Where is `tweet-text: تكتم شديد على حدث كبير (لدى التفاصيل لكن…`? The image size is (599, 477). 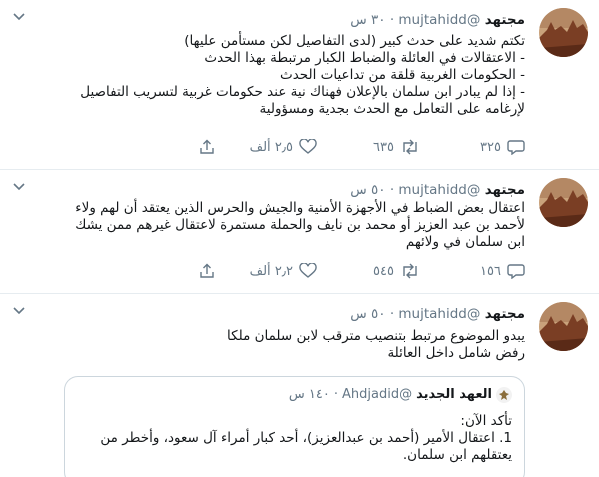
tweet-text: تكتم شديد على حدث كبير (لدى التفاصيل لكن… is located at coordinates (302, 75).